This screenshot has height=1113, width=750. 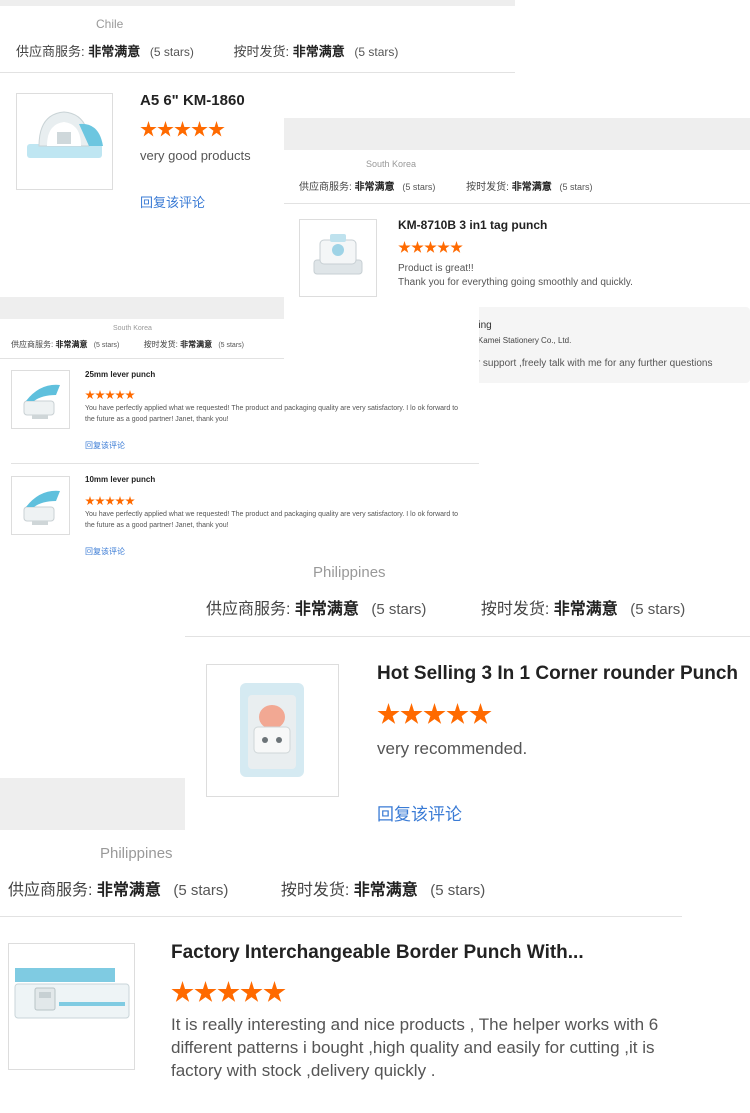 I want to click on reviewer-country: Chile, so click(x=110, y=24).